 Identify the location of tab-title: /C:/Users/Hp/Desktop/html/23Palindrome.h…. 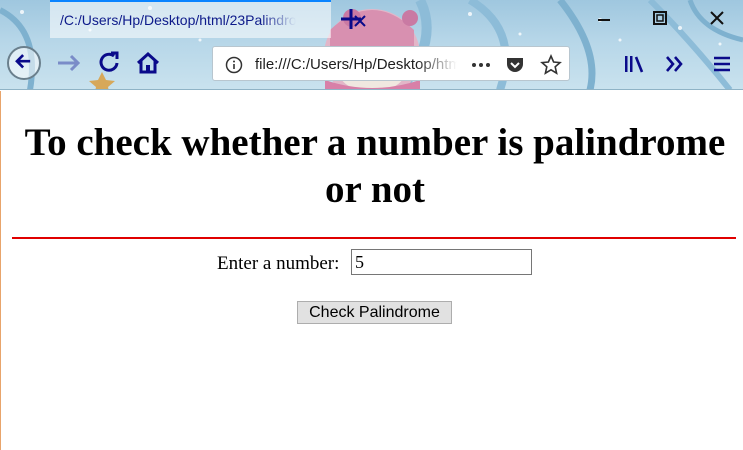
(178, 20).